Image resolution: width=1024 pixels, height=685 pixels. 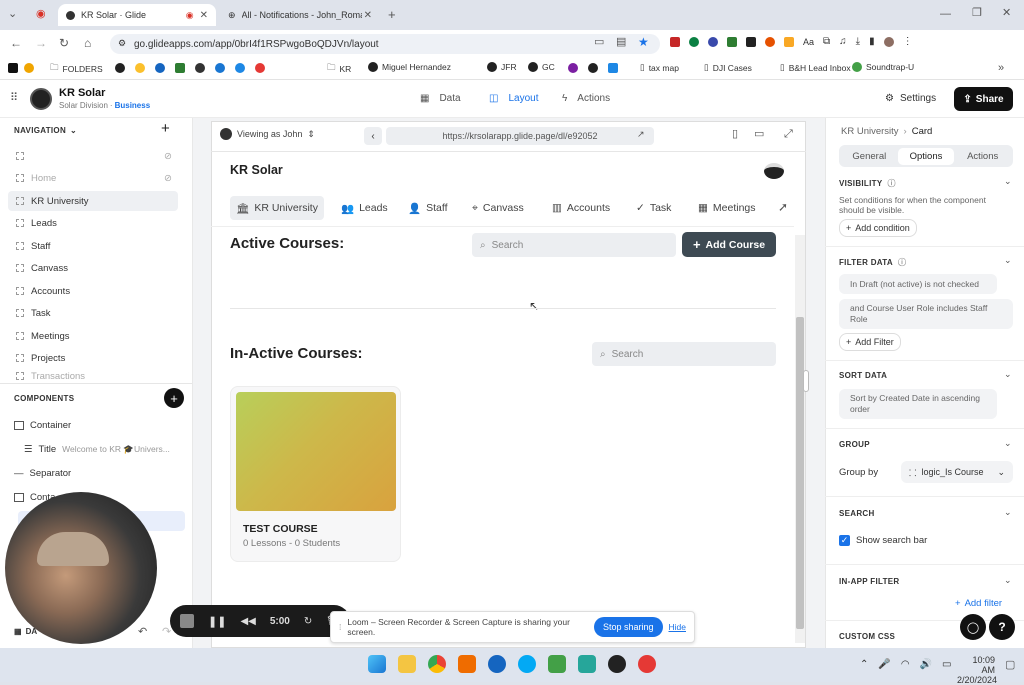 I want to click on add-filter-button: + Add Filter, so click(x=870, y=342).